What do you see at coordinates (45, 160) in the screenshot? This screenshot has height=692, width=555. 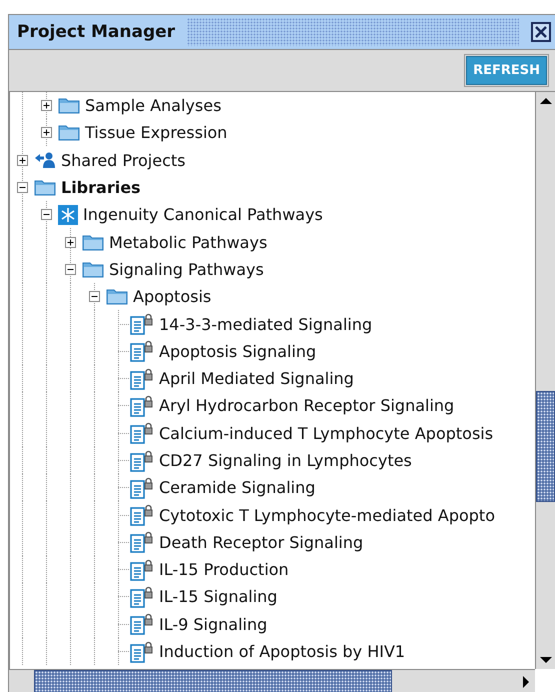 I see `people-icon` at bounding box center [45, 160].